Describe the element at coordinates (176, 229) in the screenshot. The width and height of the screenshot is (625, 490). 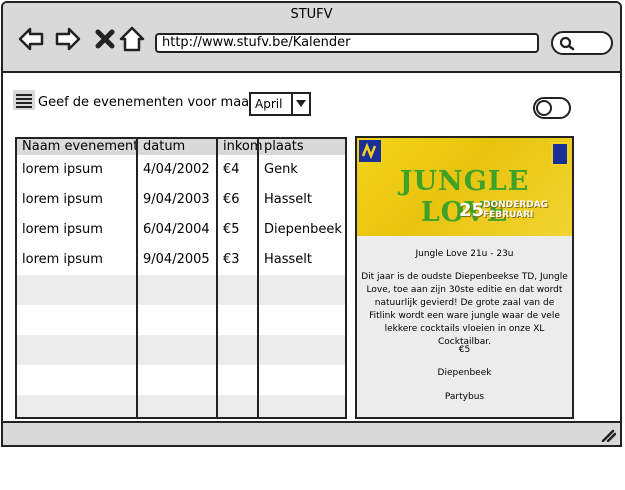
I see `cell-date: 6/04/2004` at that location.